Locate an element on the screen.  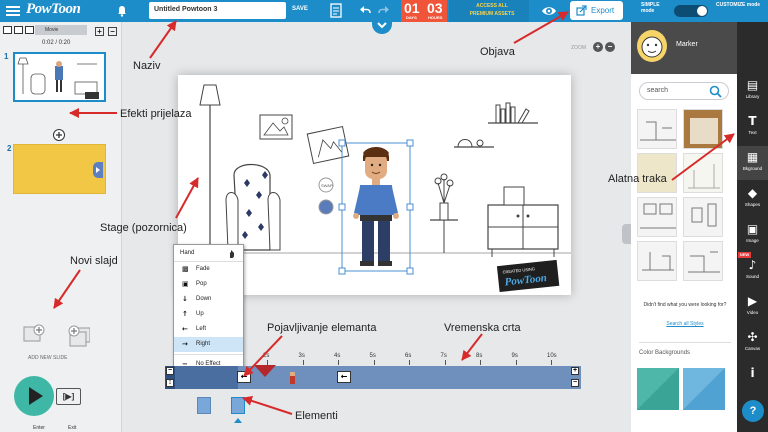
slide-number: 2 is located at coordinates (9, 148).